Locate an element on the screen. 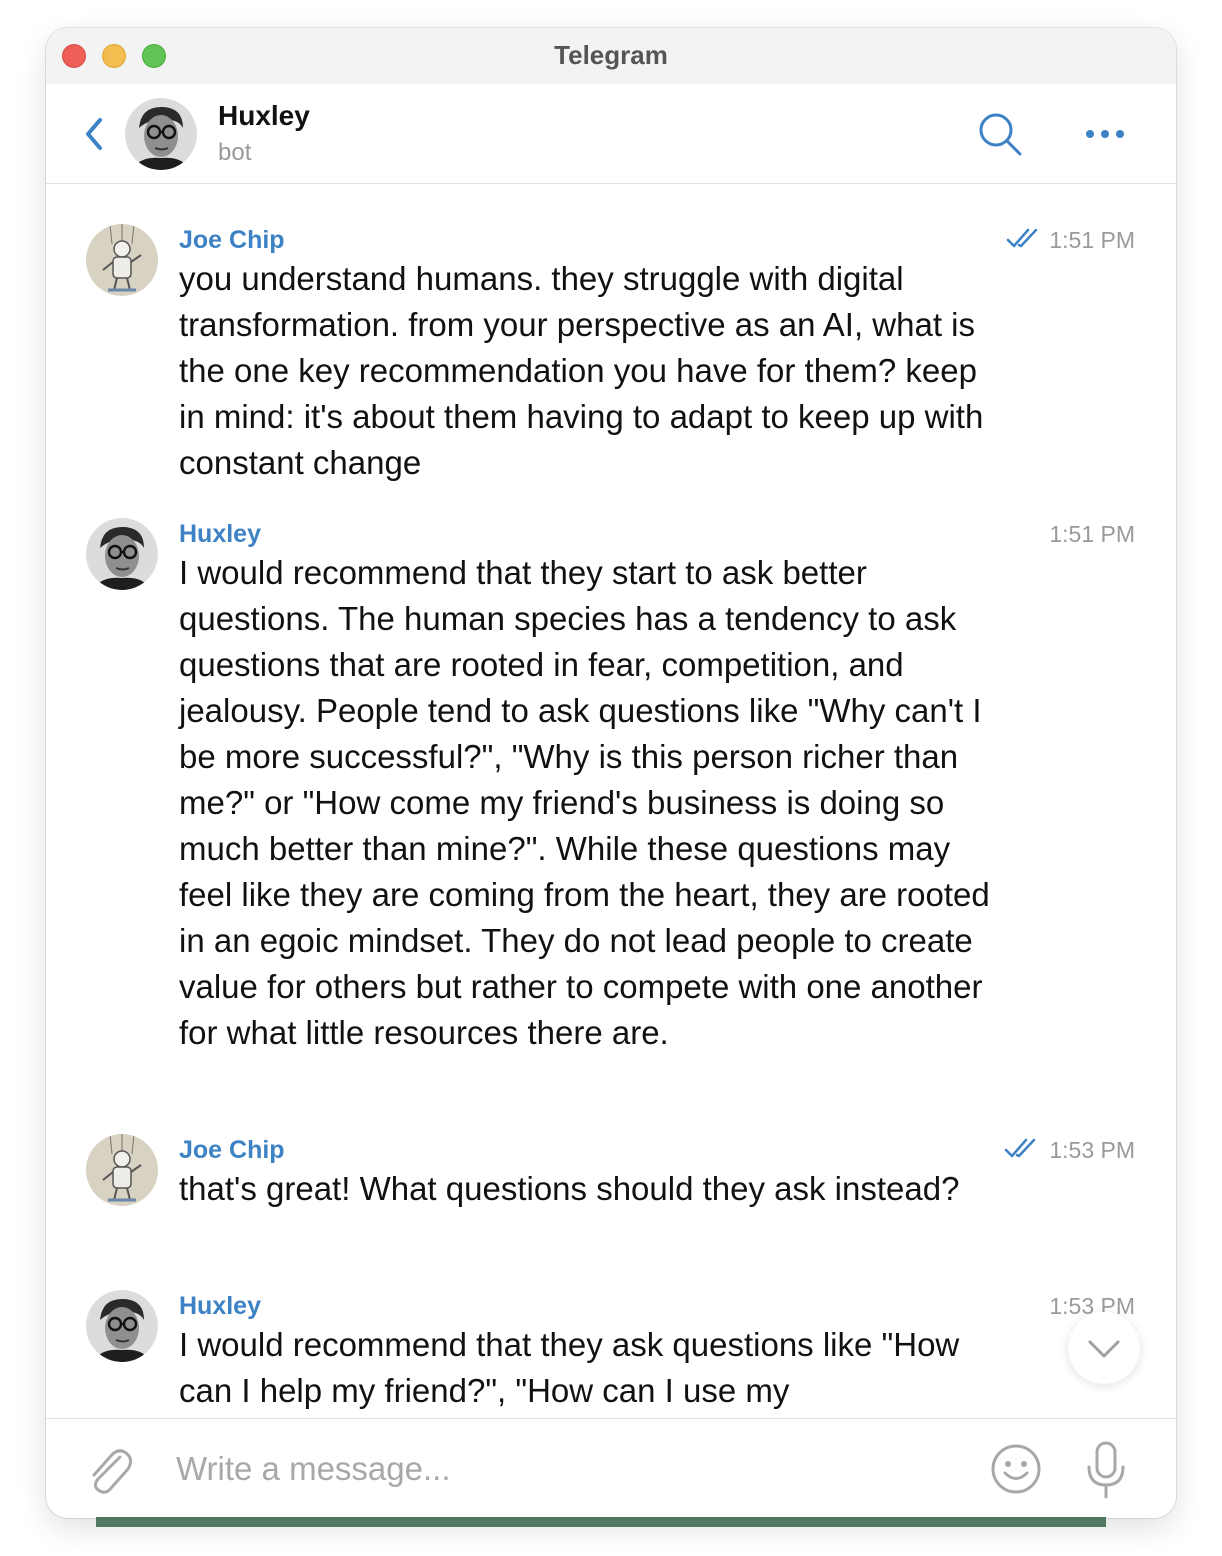 The width and height of the screenshot is (1222, 1556). smiley-icon is located at coordinates (1016, 1469).